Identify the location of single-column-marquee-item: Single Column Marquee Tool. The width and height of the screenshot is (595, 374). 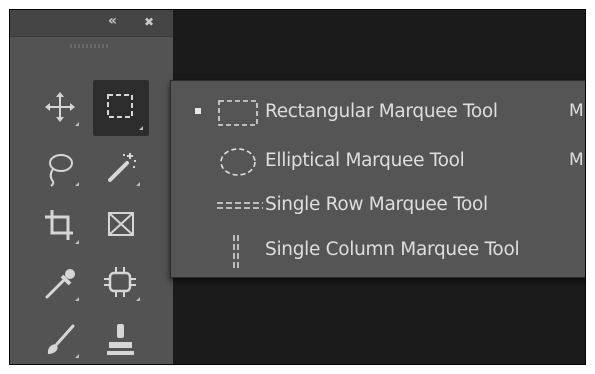
(378, 251).